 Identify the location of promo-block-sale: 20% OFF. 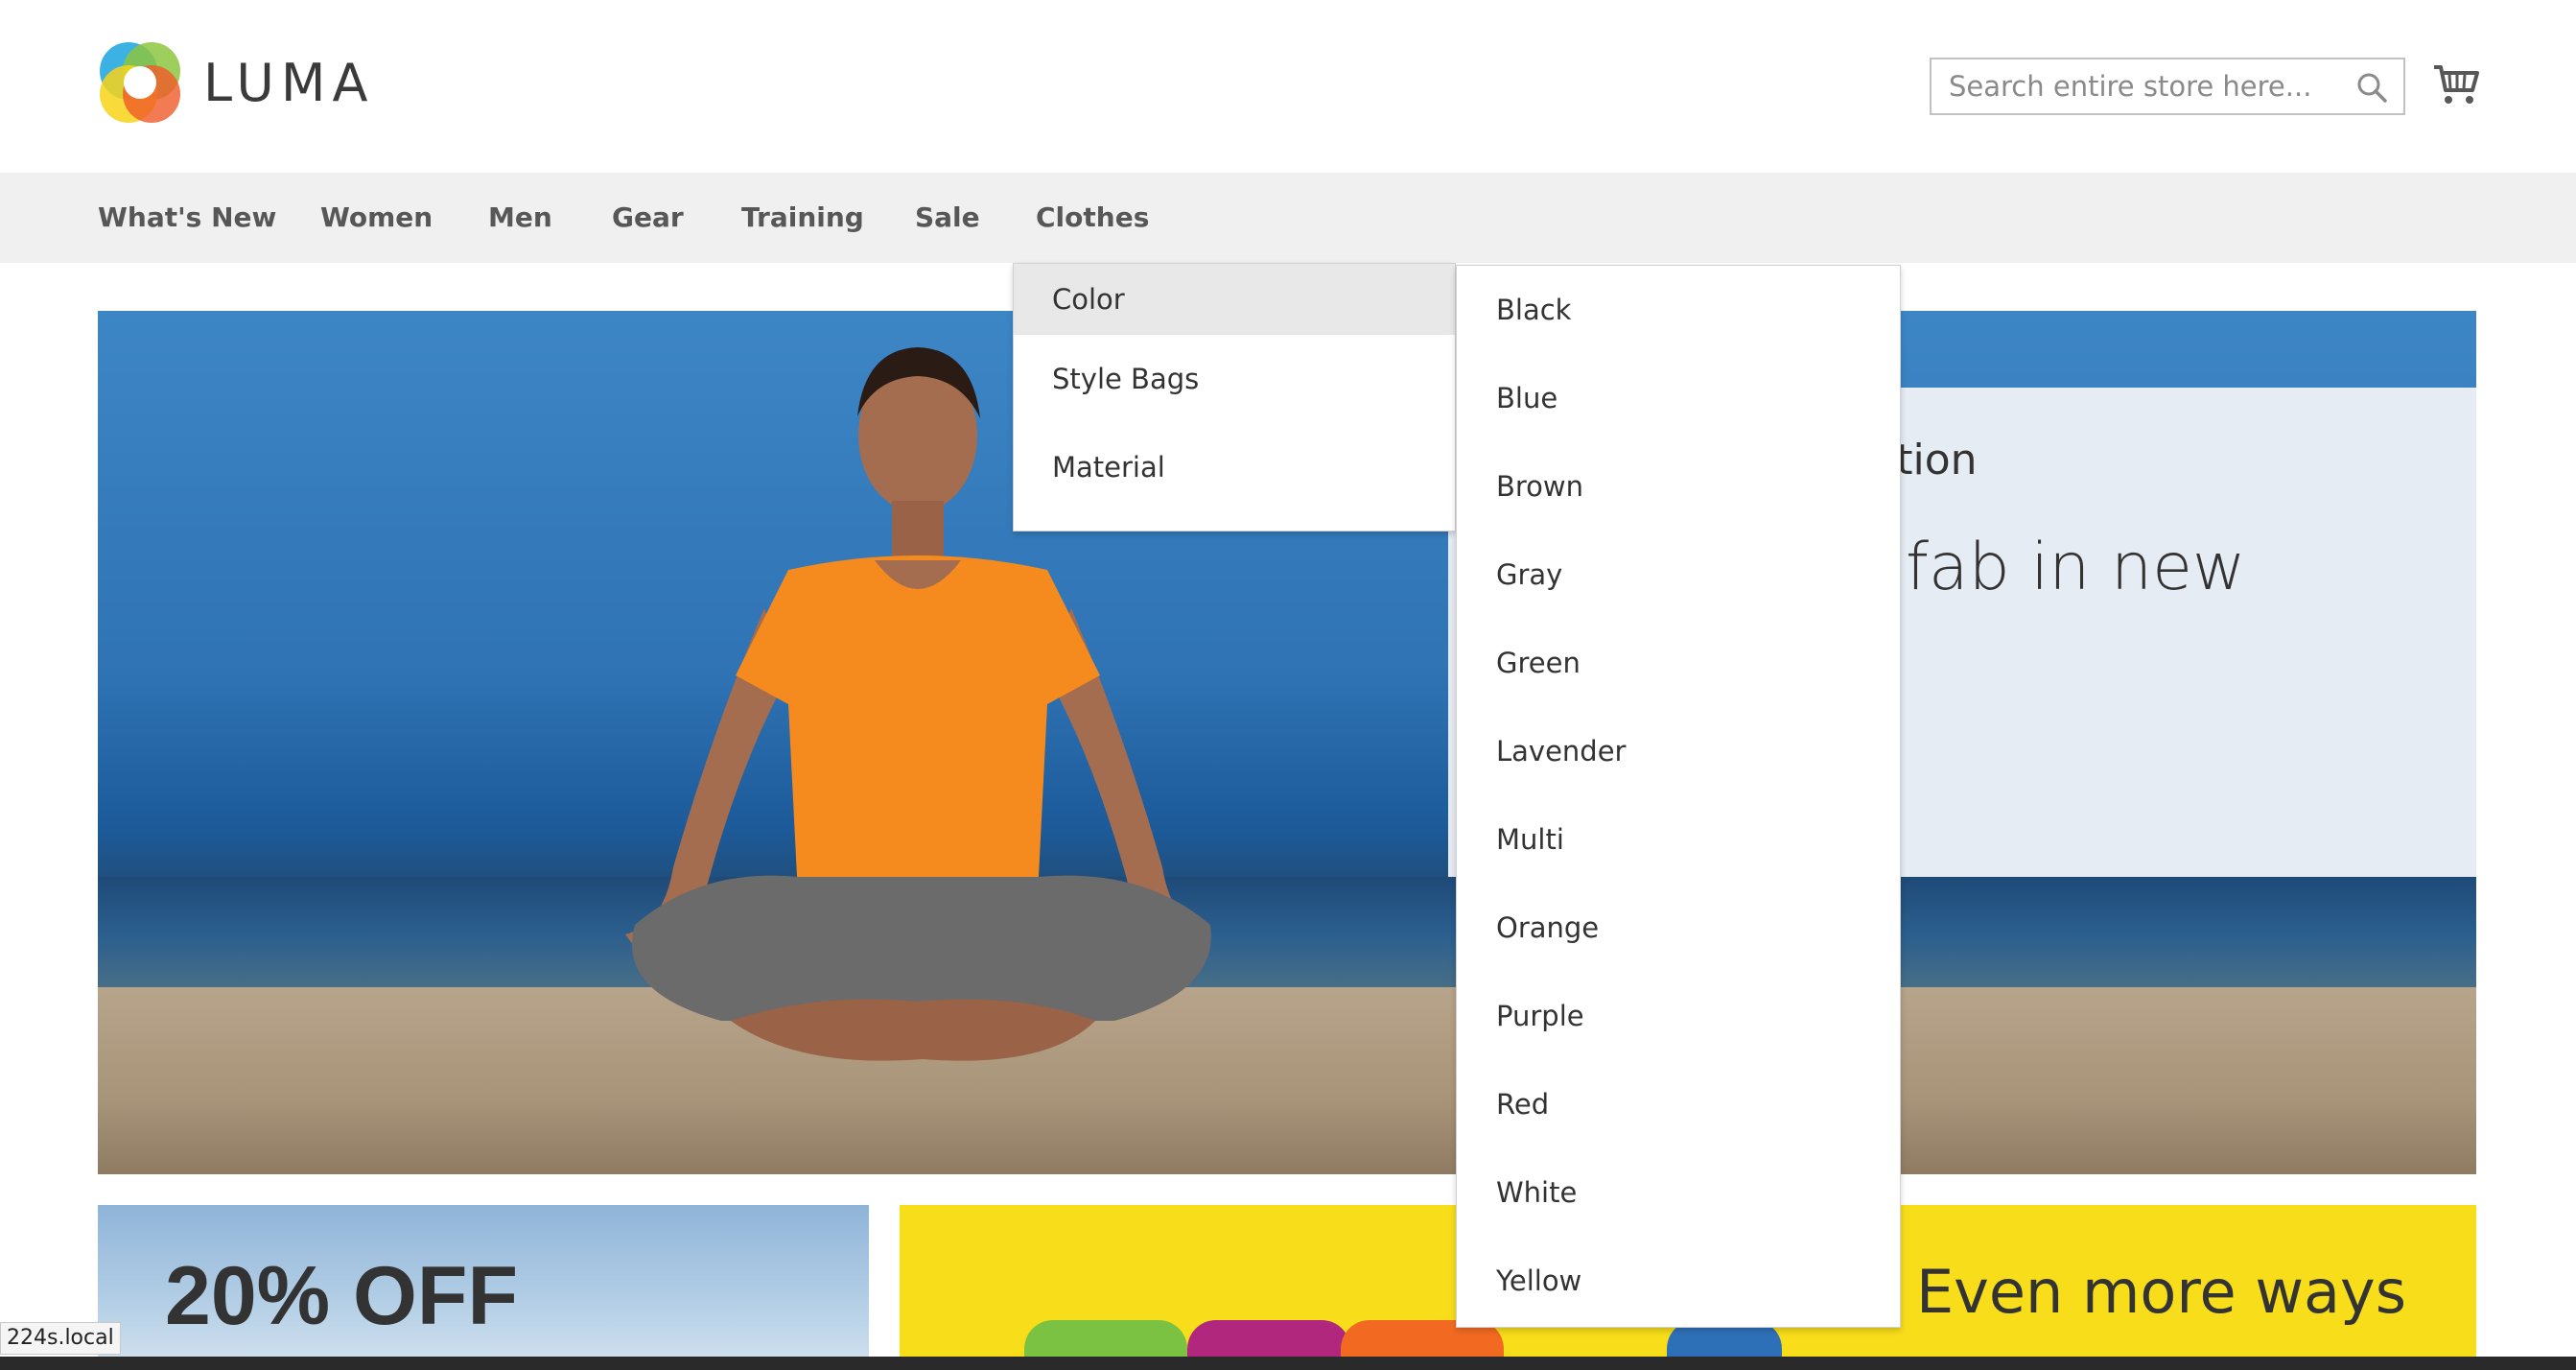
(483, 1287).